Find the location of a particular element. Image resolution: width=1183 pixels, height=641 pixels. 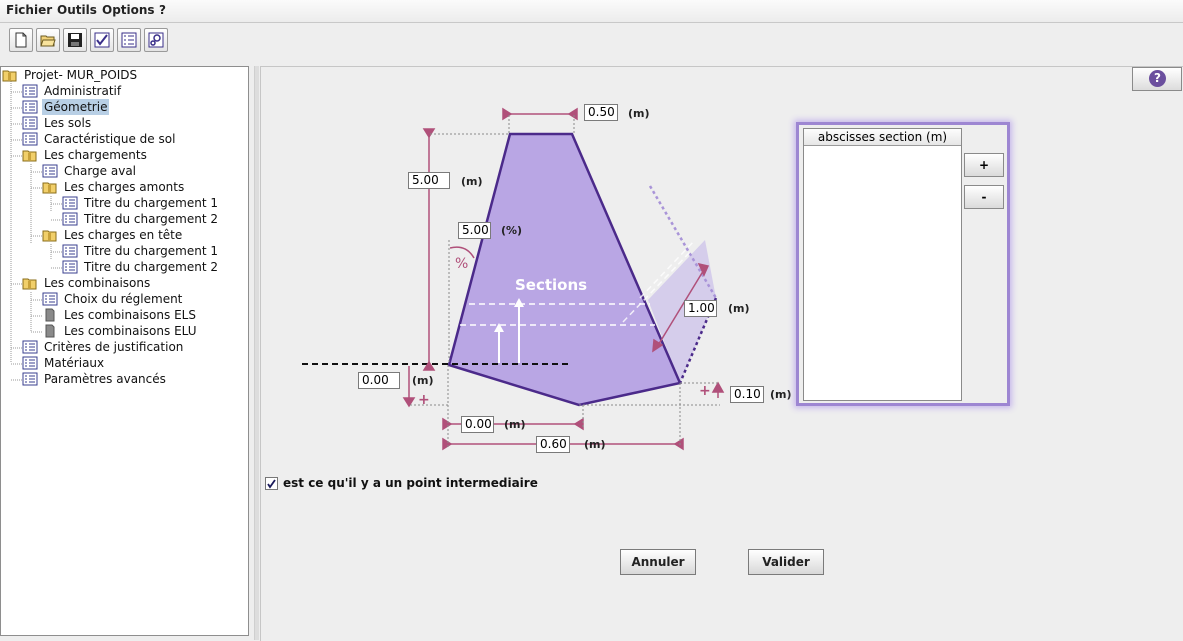

sections-label: Sections is located at coordinates (551, 285).